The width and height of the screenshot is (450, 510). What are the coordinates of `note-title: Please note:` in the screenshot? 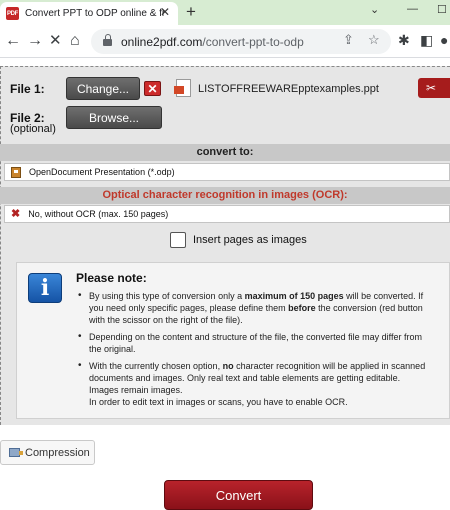 It's located at (111, 278).